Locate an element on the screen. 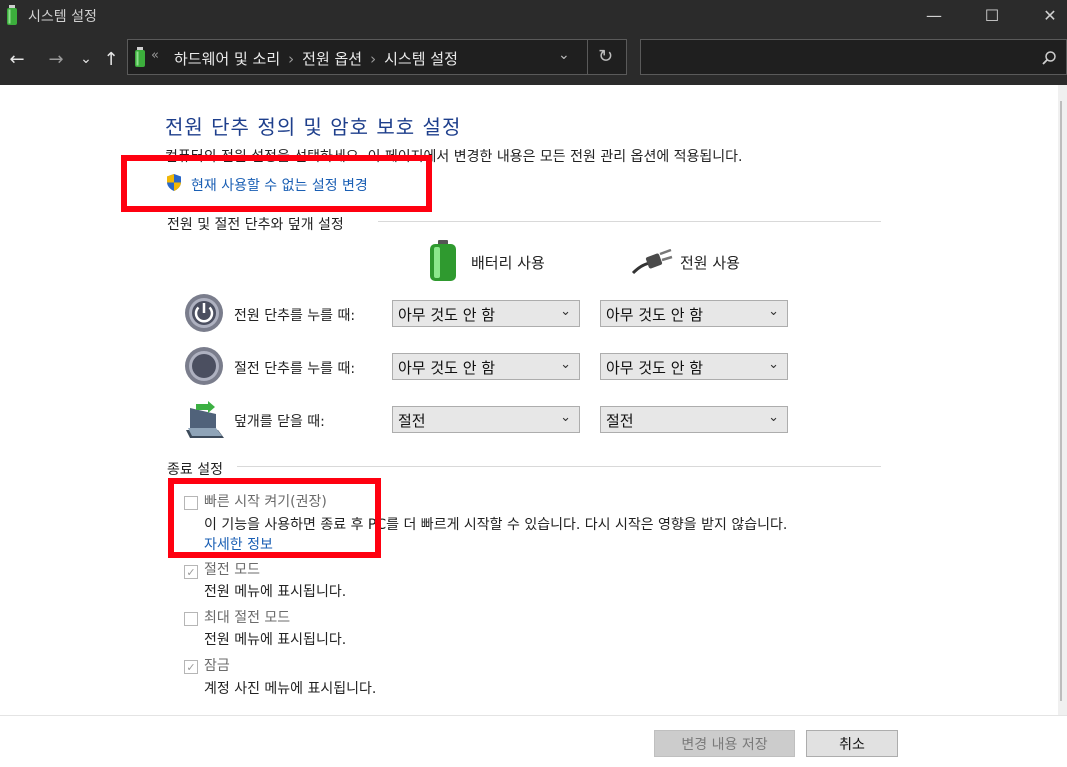  recent-locations-button: ⌄ is located at coordinates (86, 59).